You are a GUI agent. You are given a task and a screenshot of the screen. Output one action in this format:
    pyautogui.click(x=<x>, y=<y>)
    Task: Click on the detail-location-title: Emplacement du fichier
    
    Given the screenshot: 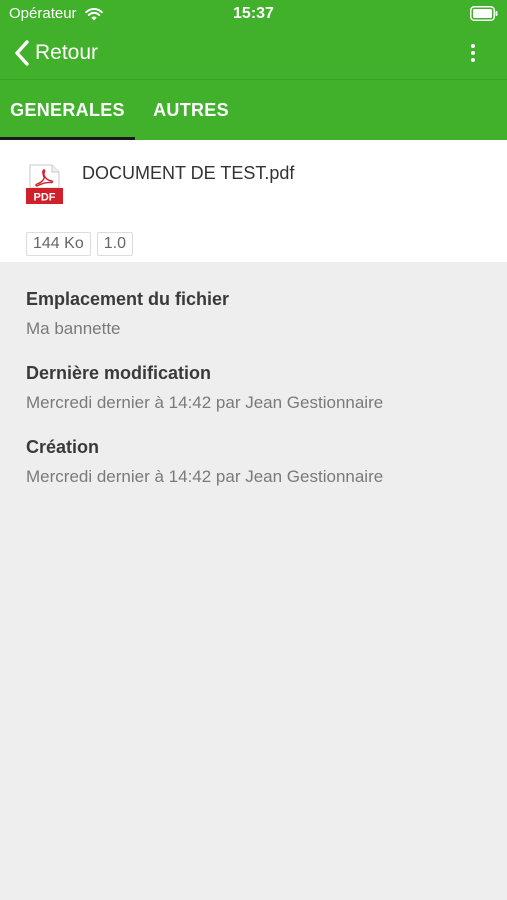 What is the action you would take?
    pyautogui.click(x=128, y=299)
    